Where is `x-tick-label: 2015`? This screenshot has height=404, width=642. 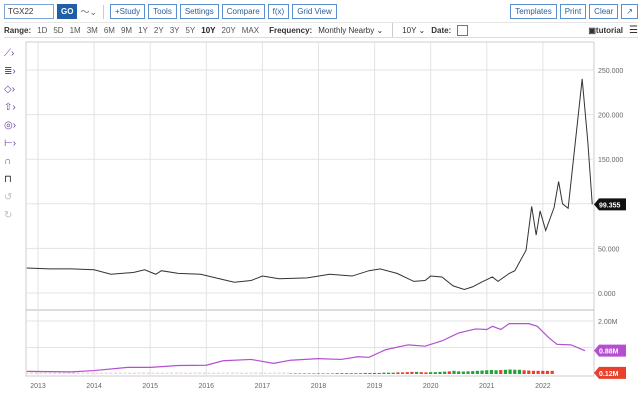
x-tick-label: 2015 is located at coordinates (150, 386).